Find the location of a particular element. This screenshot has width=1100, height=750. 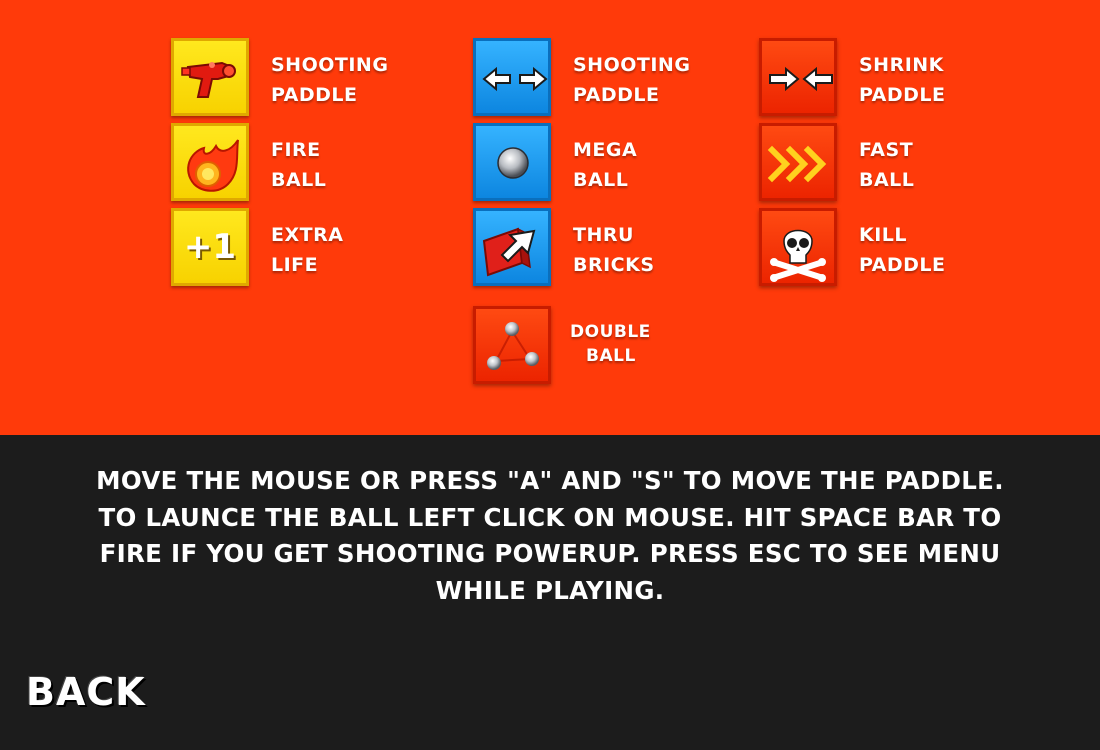

powerup-label: EXTRA LIFE is located at coordinates (307, 250).